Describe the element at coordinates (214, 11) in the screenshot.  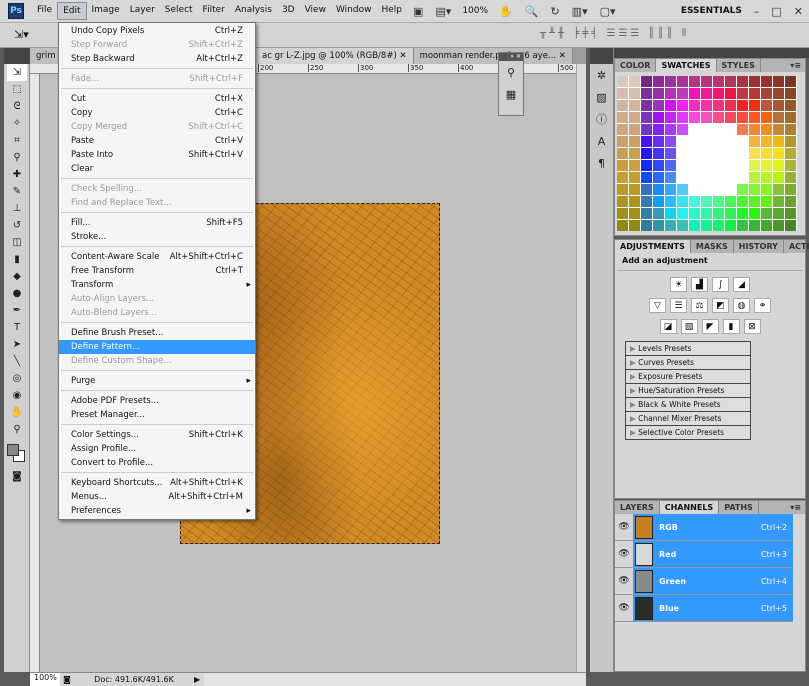
I see `menu-filter: Filter` at that location.